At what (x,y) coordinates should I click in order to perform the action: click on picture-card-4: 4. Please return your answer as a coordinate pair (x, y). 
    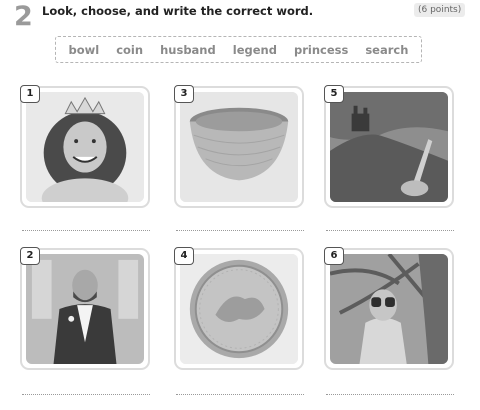
    Looking at the image, I should click on (239, 308).